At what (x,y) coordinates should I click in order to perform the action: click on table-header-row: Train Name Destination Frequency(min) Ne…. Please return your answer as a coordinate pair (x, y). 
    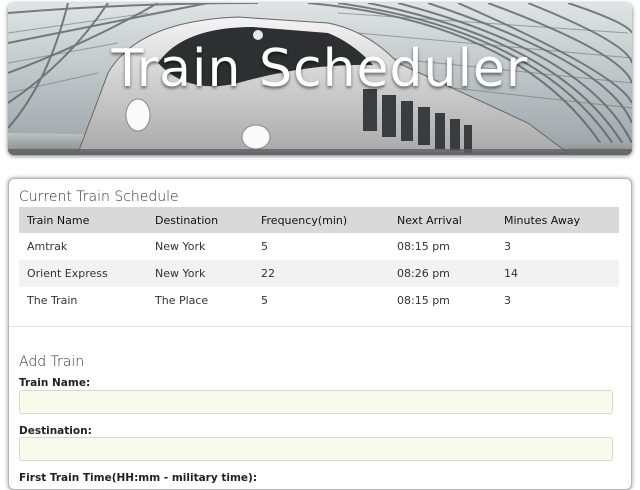
    Looking at the image, I should click on (319, 220).